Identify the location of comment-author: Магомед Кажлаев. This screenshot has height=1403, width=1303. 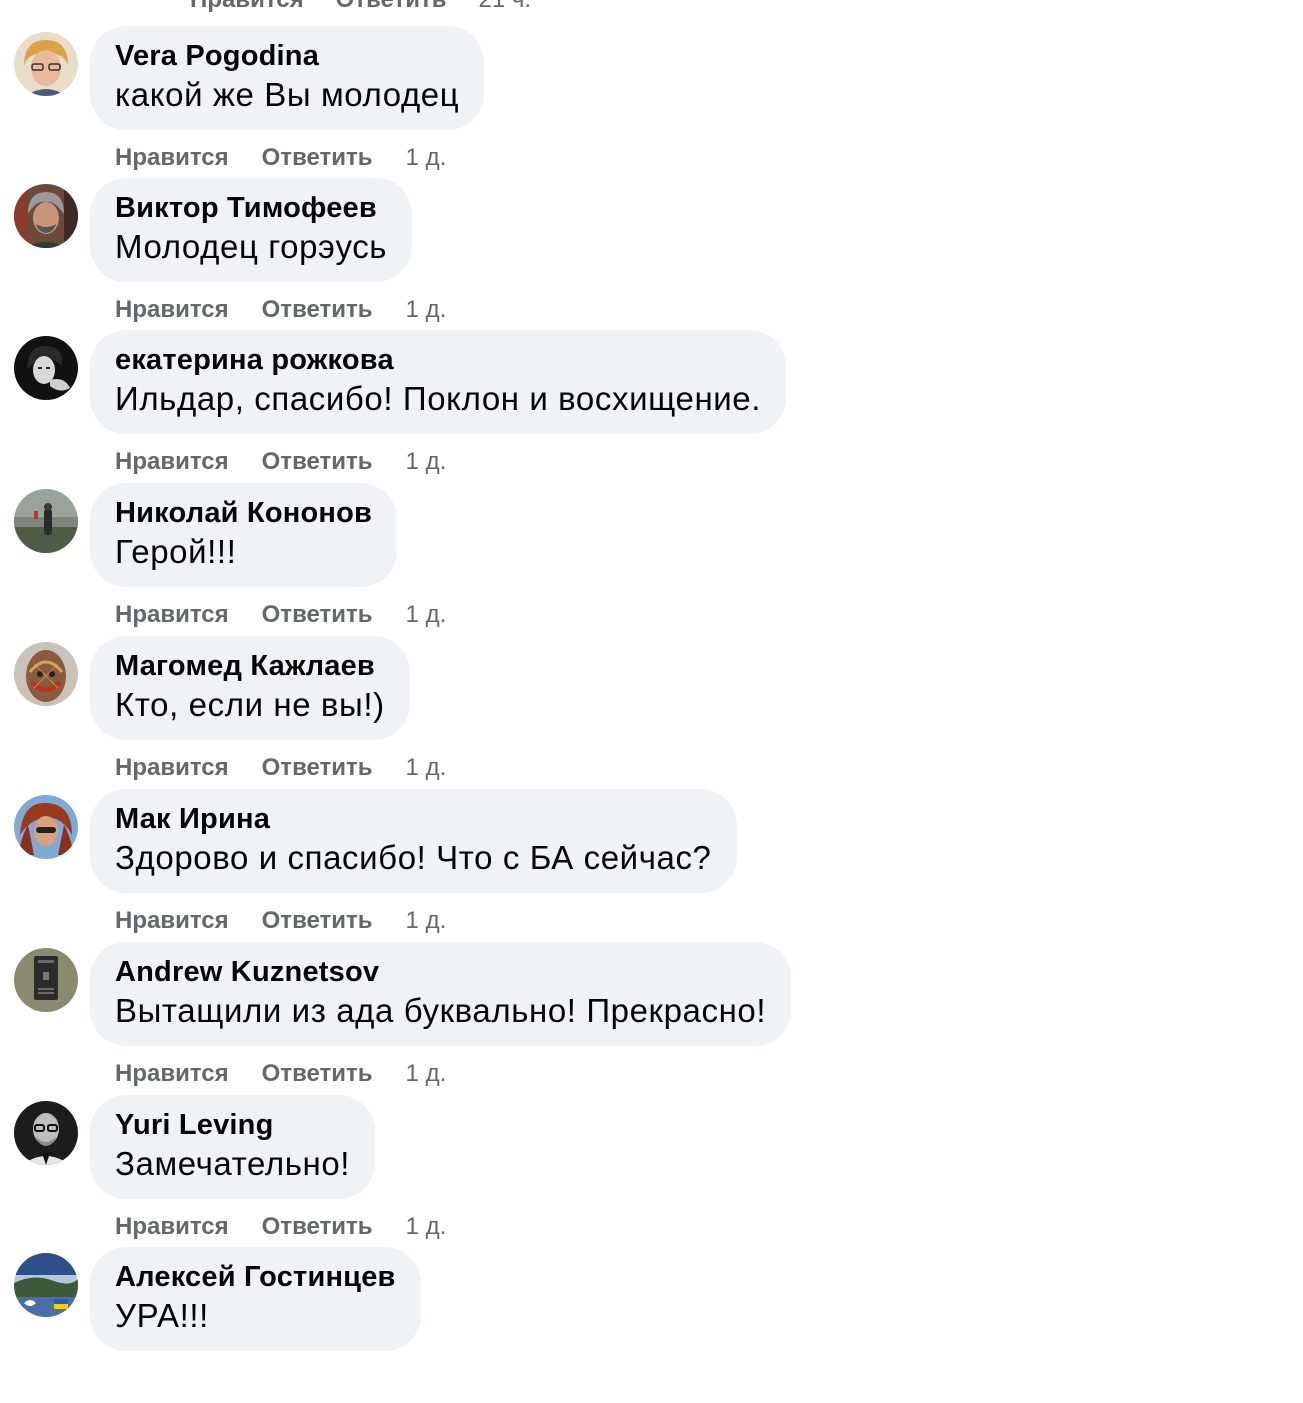
(250, 666).